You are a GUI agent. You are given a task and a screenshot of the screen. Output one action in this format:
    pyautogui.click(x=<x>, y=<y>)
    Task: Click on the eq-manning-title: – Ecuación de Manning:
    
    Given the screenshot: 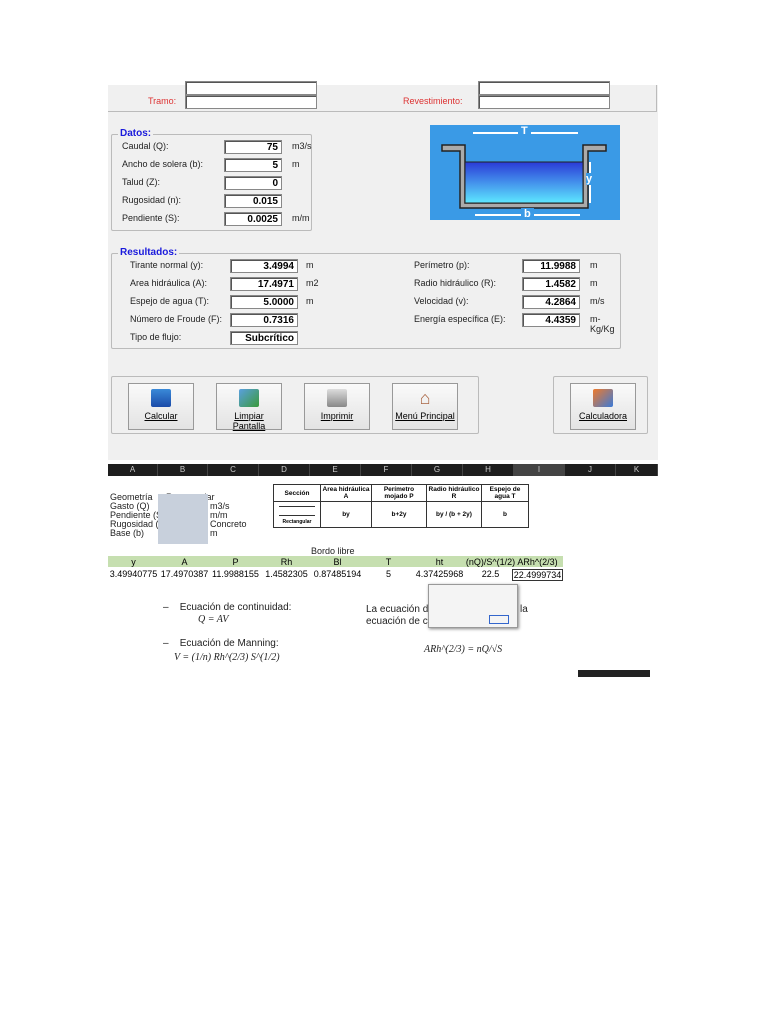 What is the action you would take?
    pyautogui.click(x=221, y=643)
    